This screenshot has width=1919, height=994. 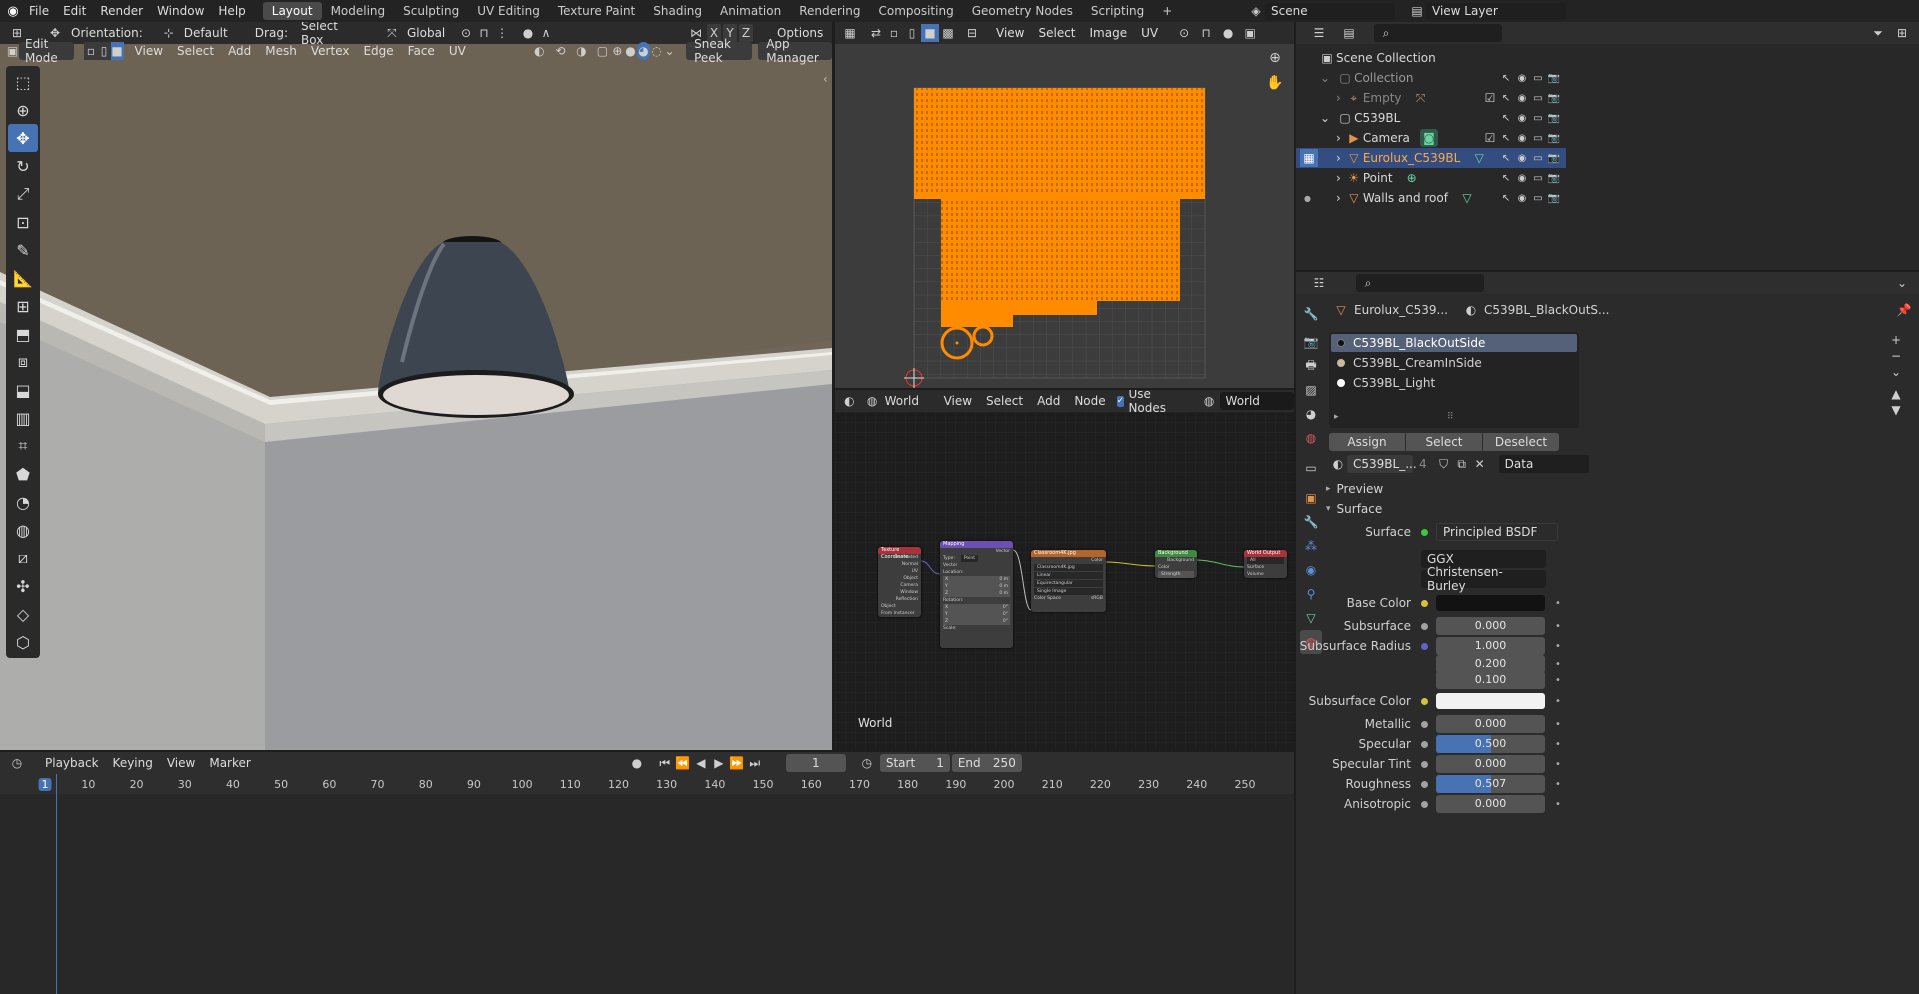 I want to click on world-name-field: World, so click(x=1256, y=401).